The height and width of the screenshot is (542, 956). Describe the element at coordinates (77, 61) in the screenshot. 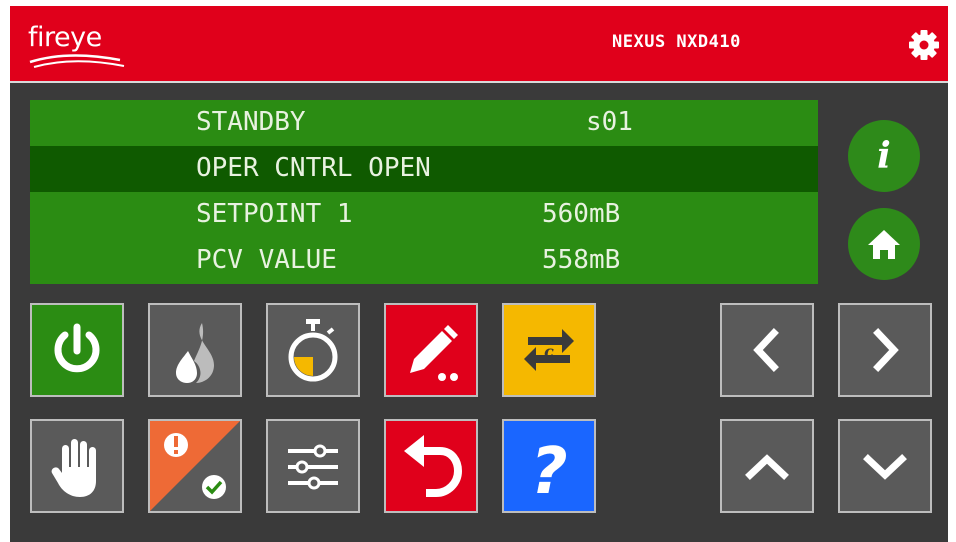

I see `logo-swoosh` at that location.